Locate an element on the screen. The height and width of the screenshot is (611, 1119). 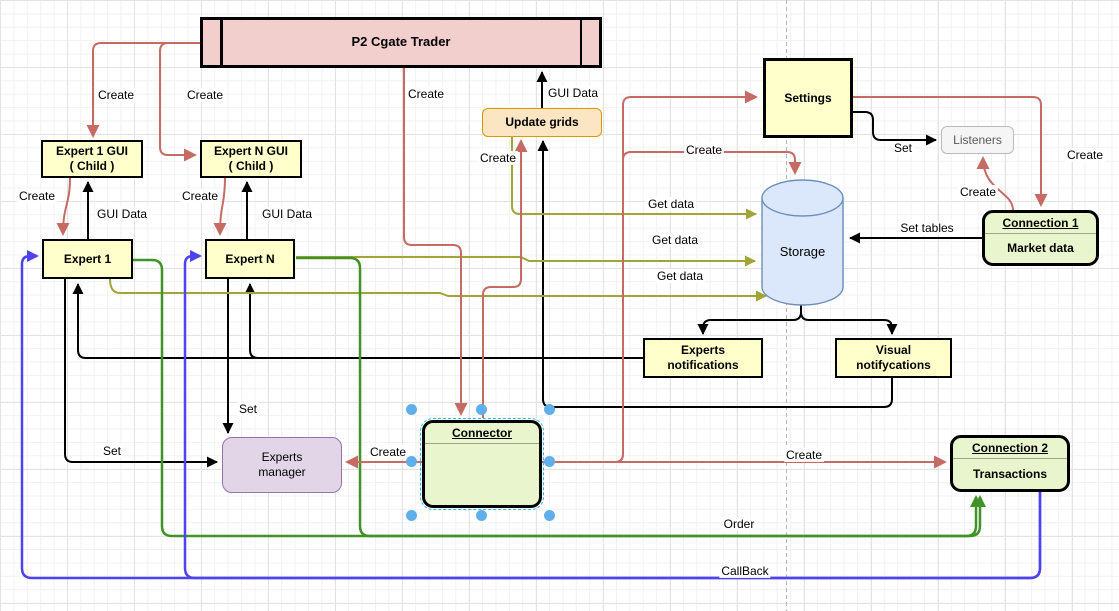
node-connection-1: Connection 1 Market data is located at coordinates (1040, 238).